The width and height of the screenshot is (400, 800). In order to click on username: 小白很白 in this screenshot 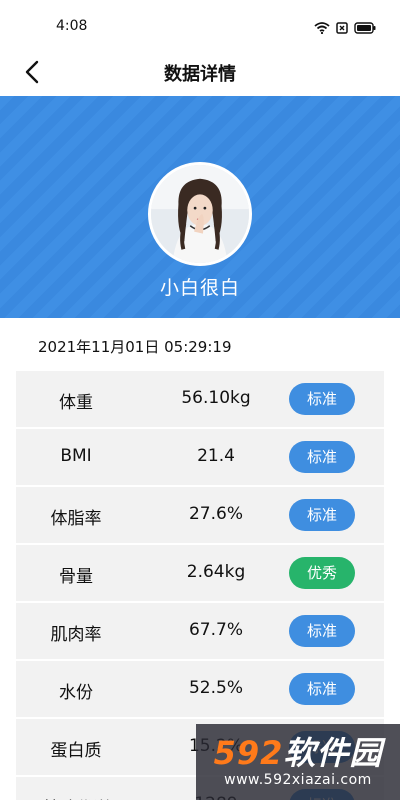, I will do `click(199, 288)`.